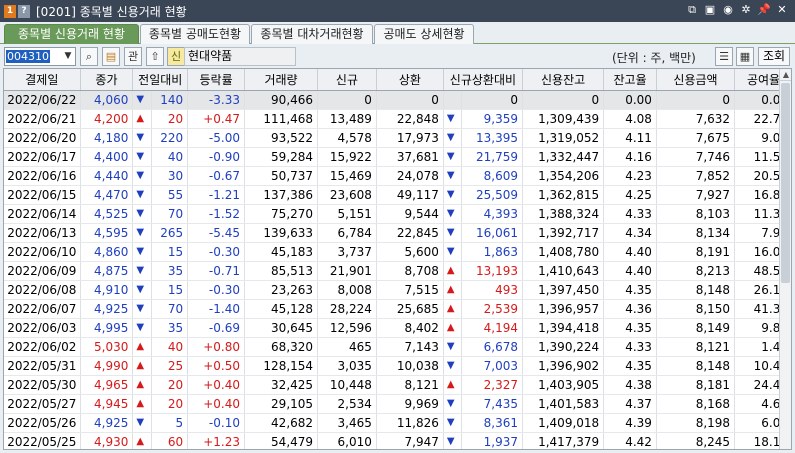 Image resolution: width=795 pixels, height=453 pixels. What do you see at coordinates (492, 366) in the screenshot?
I see `cell-nr: 7,003` at bounding box center [492, 366].